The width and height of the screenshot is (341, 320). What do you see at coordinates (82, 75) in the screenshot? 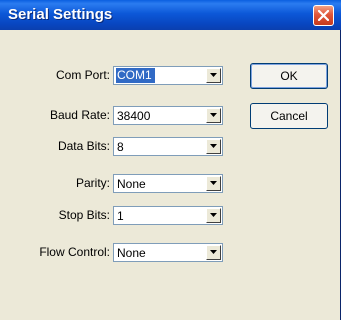
I see `com-port-label: Com Port:` at bounding box center [82, 75].